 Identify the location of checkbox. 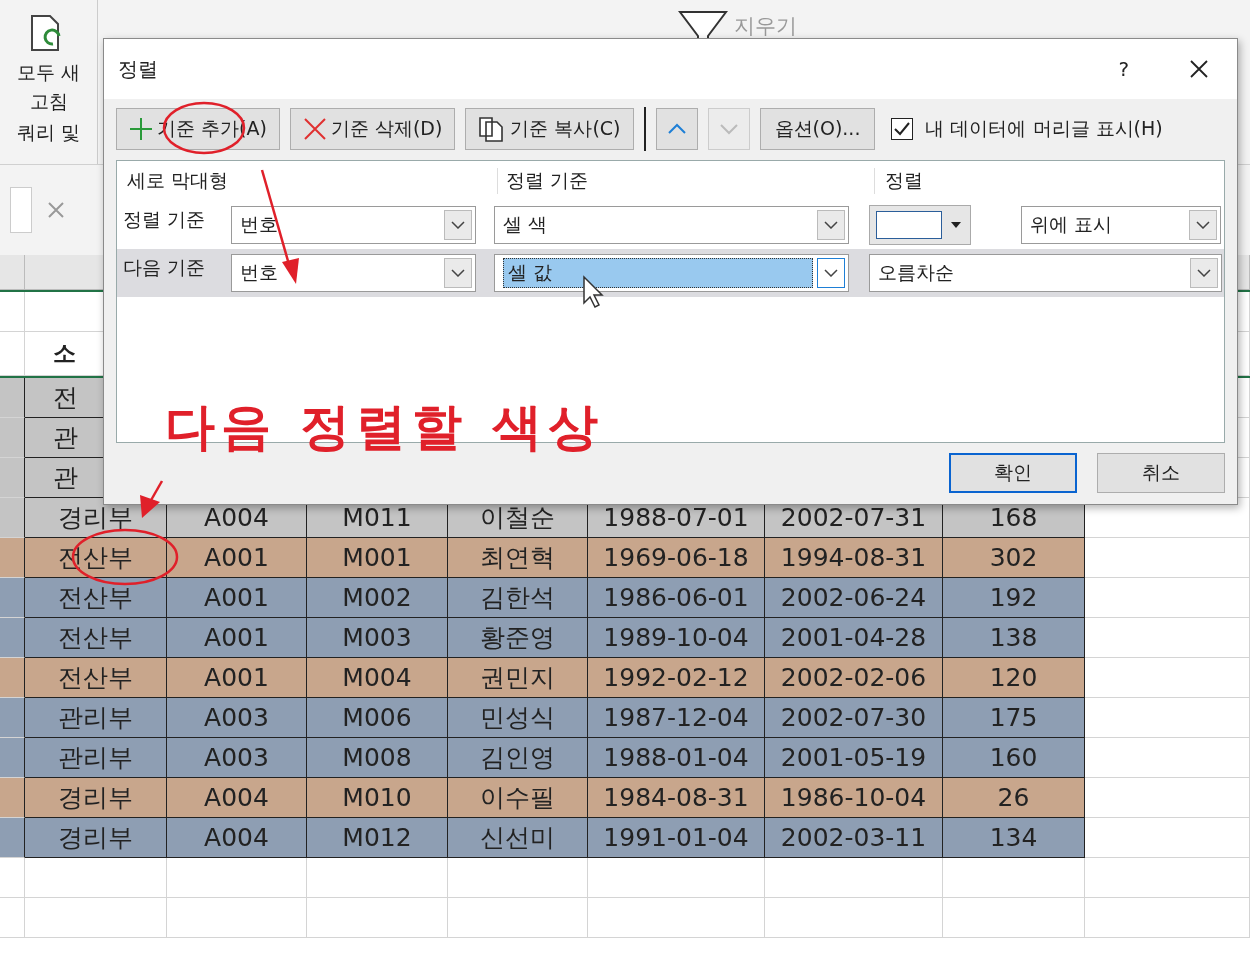
(902, 129).